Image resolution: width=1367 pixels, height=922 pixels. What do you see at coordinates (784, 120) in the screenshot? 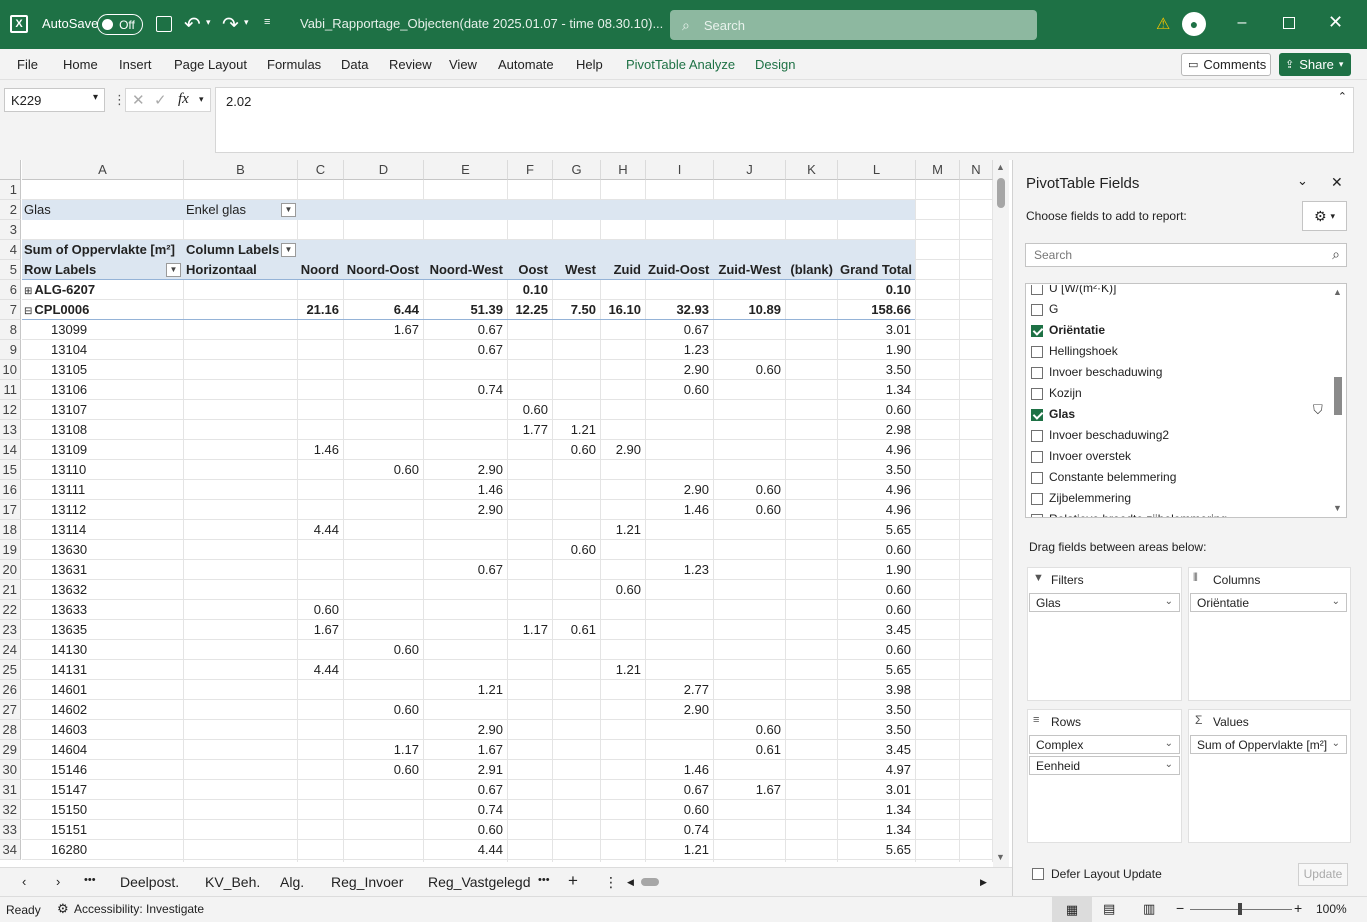
I see `formula-input: 2.02 ⌃` at bounding box center [784, 120].